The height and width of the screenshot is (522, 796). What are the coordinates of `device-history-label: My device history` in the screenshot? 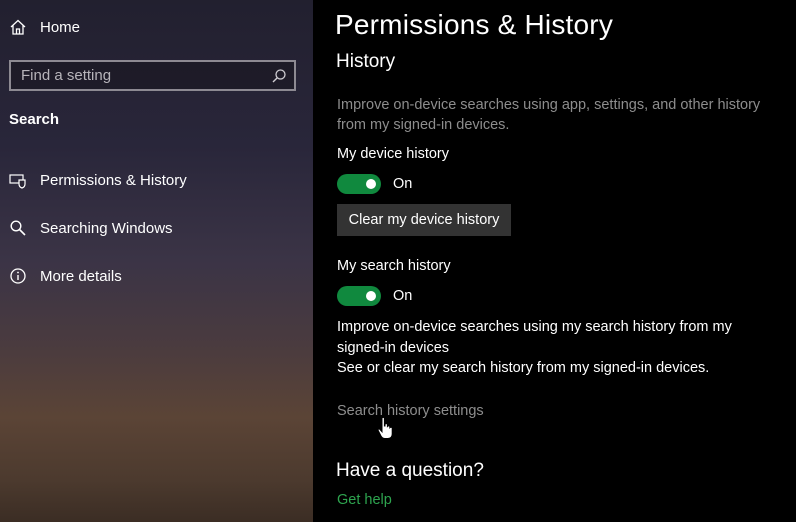 It's located at (393, 154).